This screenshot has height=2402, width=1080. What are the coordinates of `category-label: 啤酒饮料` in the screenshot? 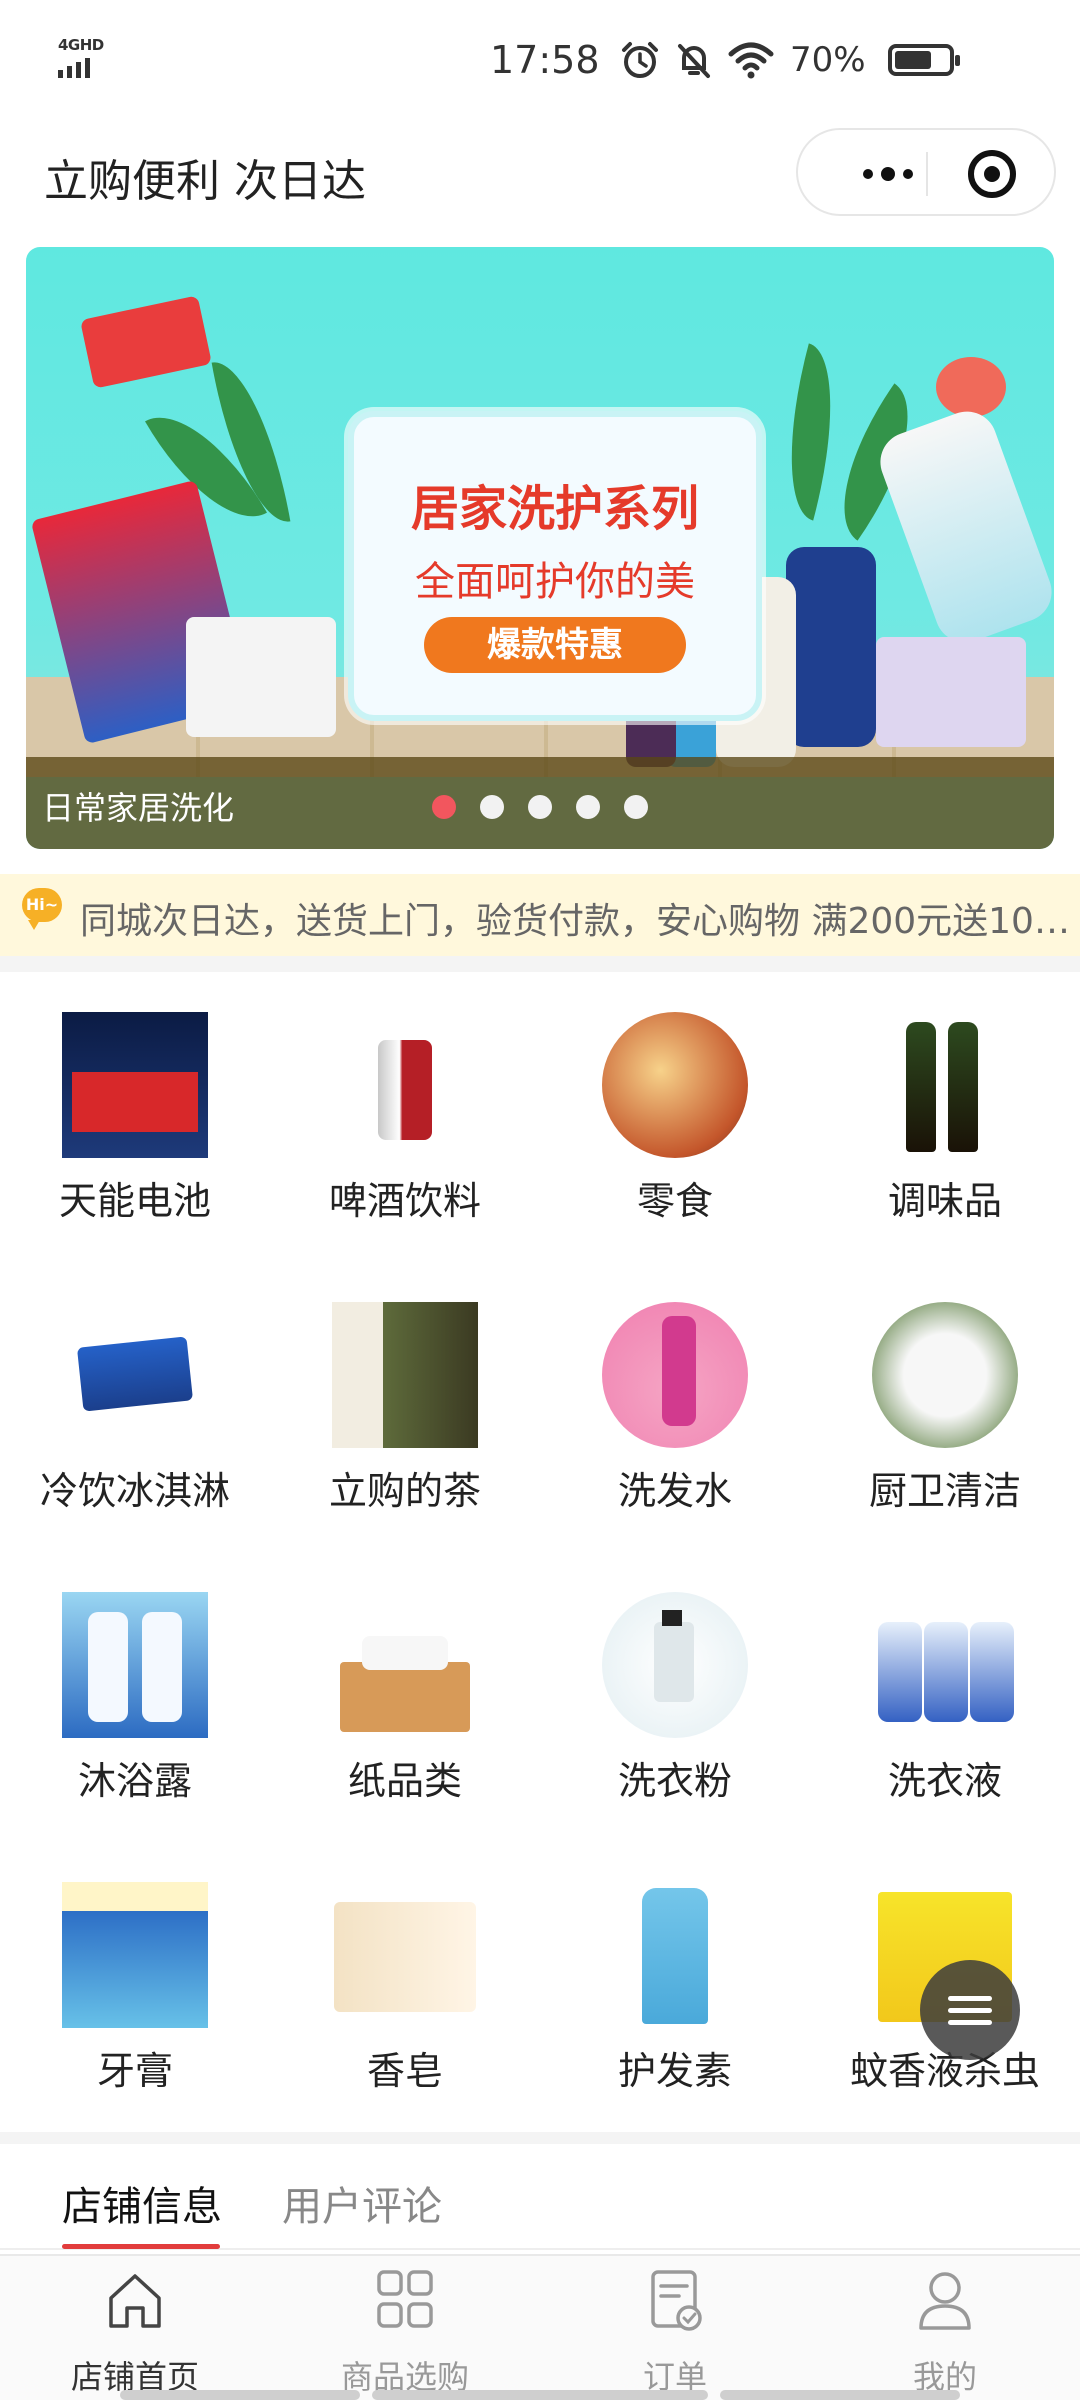 It's located at (404, 1201).